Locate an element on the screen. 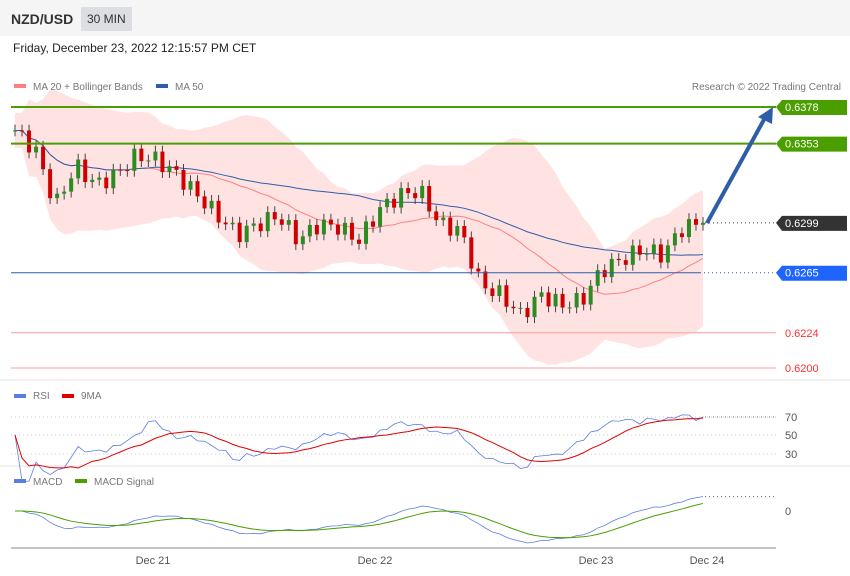  level-label-1: 0.6353 is located at coordinates (802, 145).